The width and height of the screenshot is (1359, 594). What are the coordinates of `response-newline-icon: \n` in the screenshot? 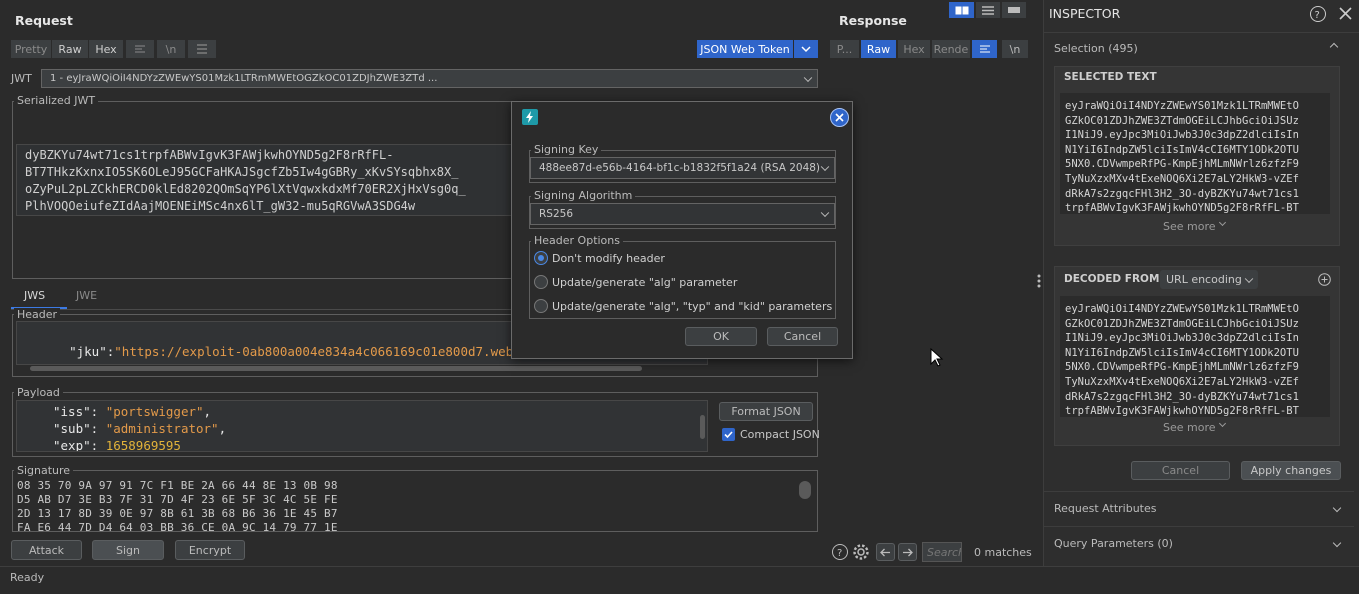 It's located at (1015, 49).